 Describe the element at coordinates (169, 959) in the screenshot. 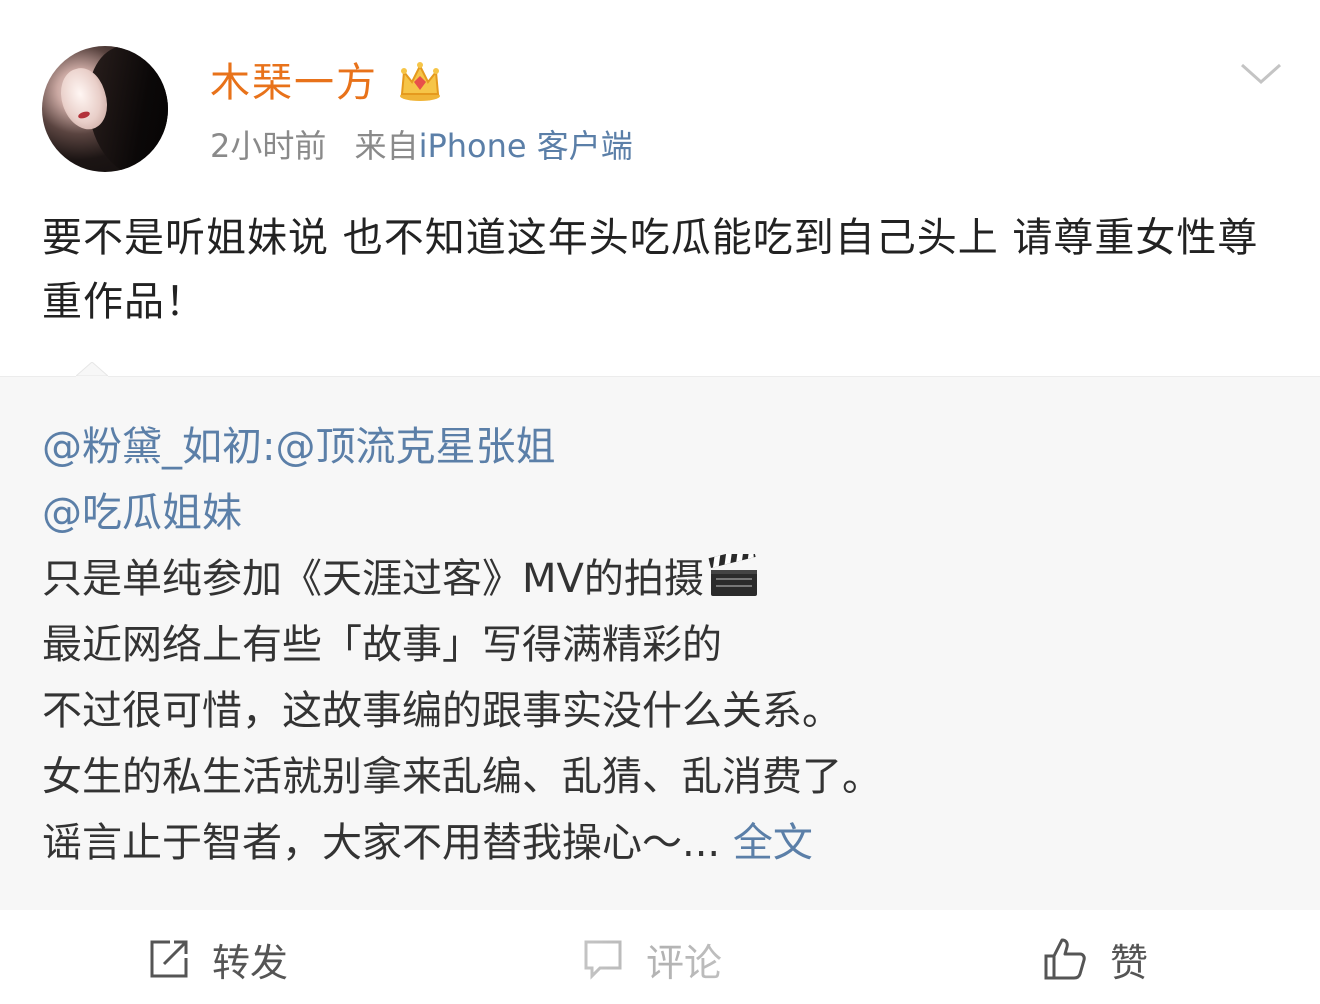

I see `forward-icon` at that location.